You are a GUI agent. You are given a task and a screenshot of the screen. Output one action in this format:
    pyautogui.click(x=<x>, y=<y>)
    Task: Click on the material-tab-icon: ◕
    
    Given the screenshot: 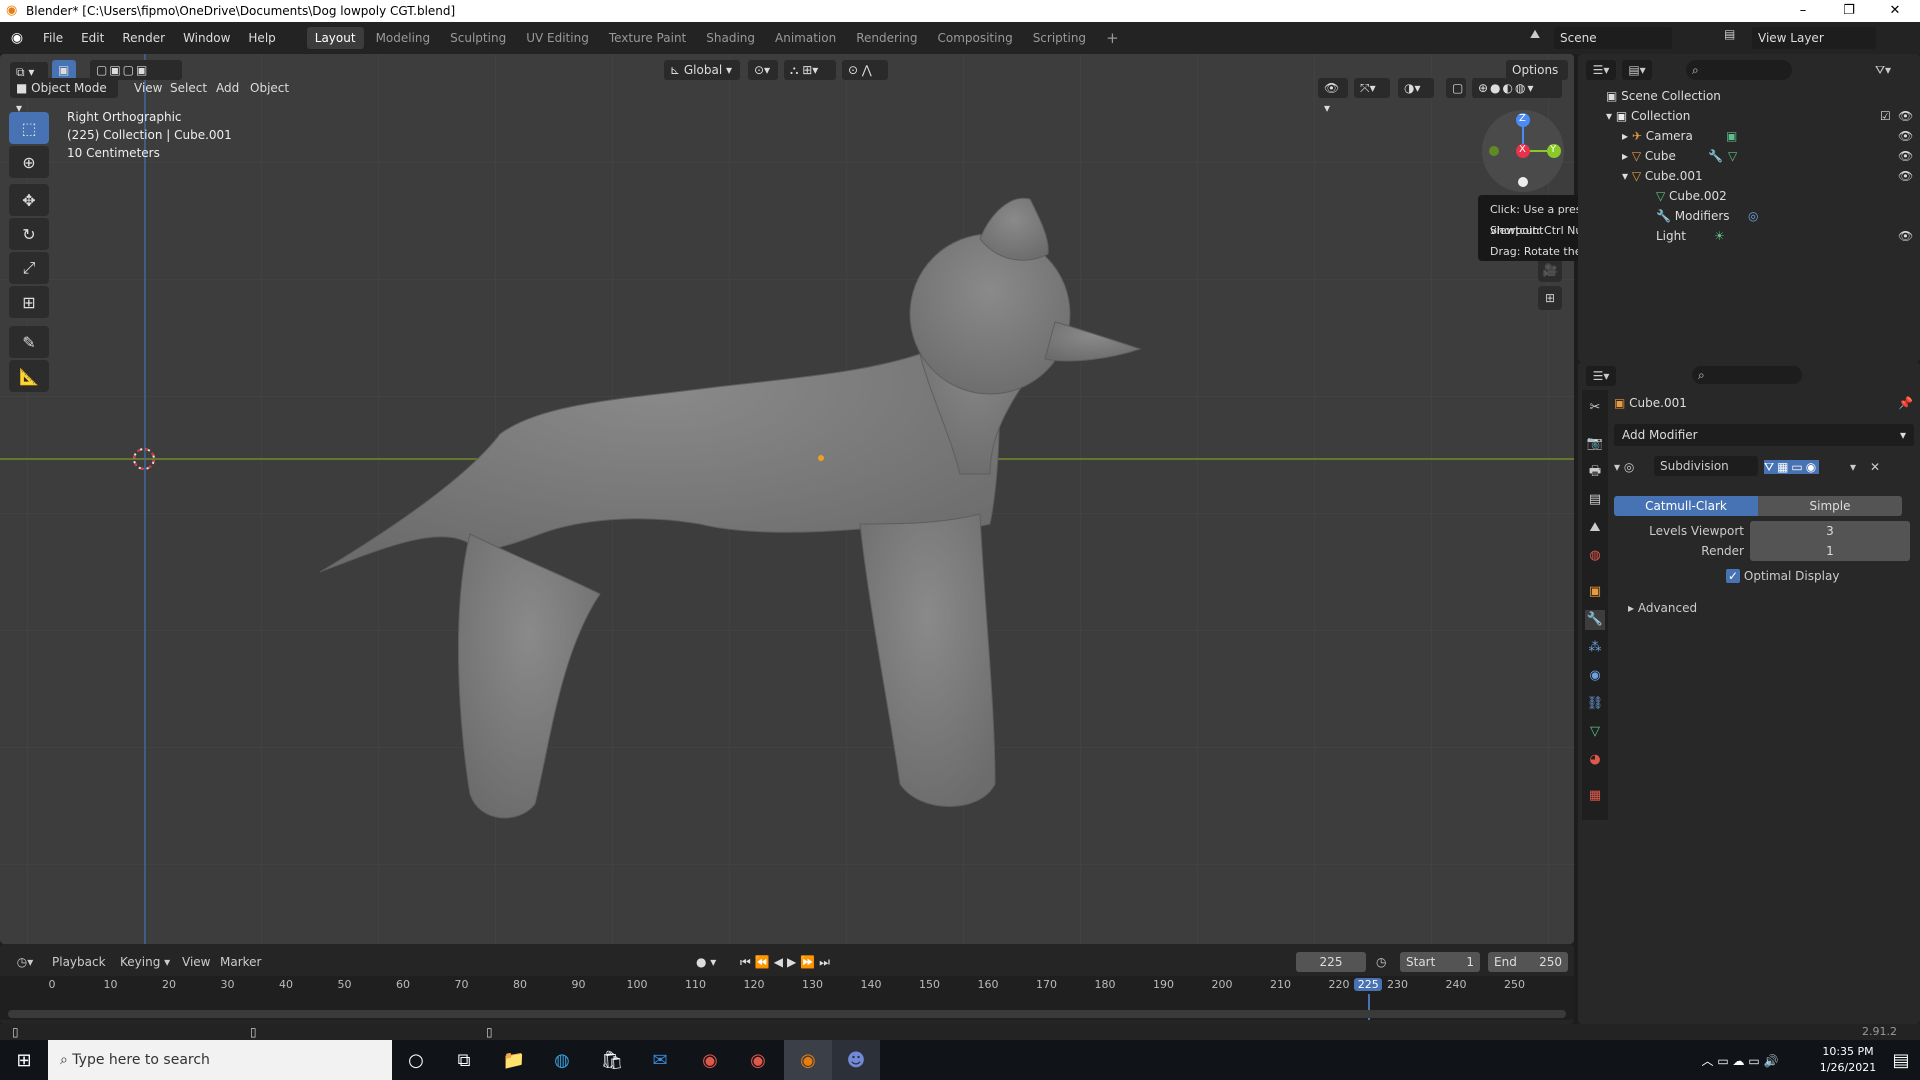 What is the action you would take?
    pyautogui.click(x=1595, y=760)
    